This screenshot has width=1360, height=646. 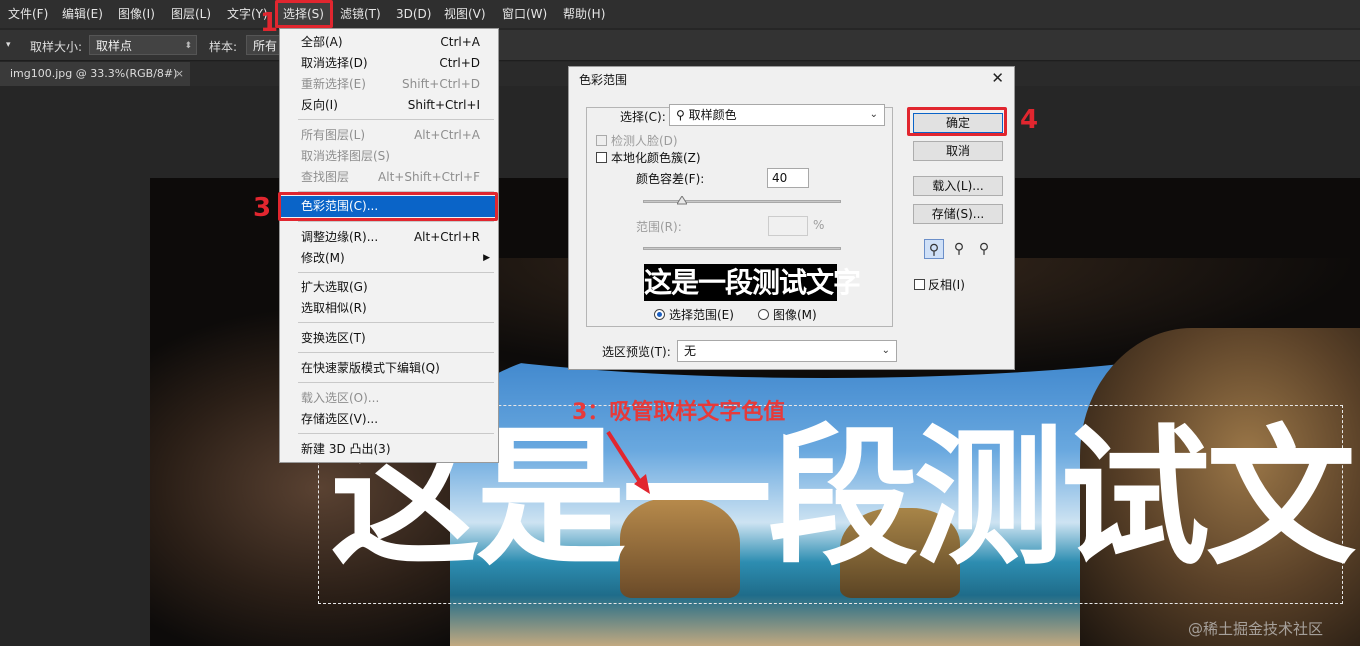 I want to click on document-tab: img100.jpg @ 33.3%(RGB/8#) ×, so click(x=95, y=74).